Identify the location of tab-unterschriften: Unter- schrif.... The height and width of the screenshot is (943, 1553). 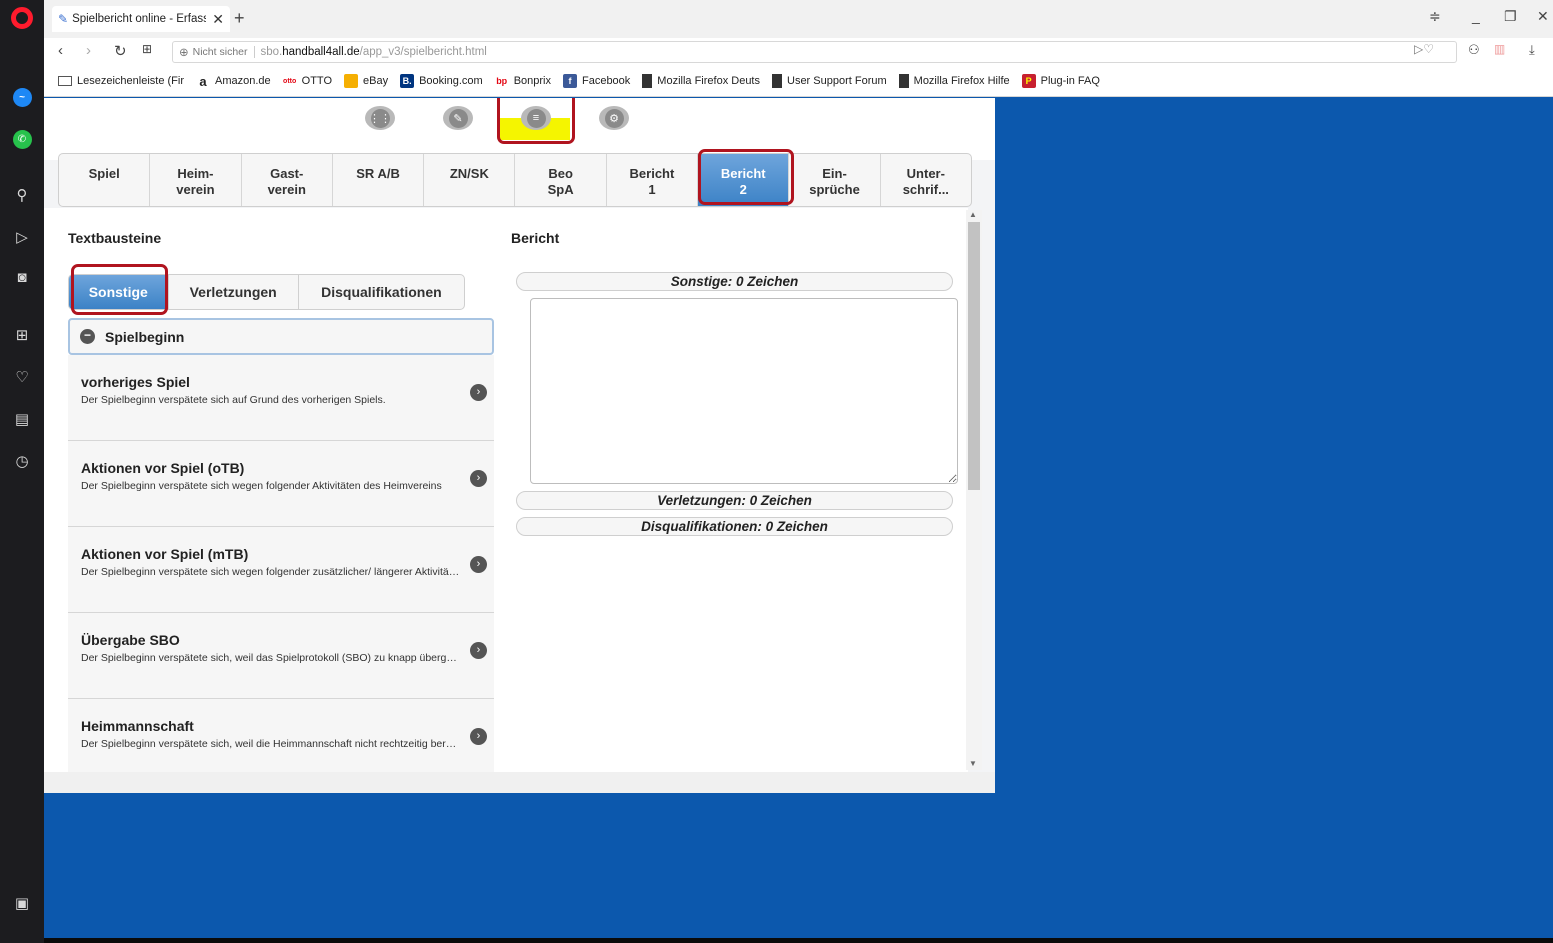
(926, 180).